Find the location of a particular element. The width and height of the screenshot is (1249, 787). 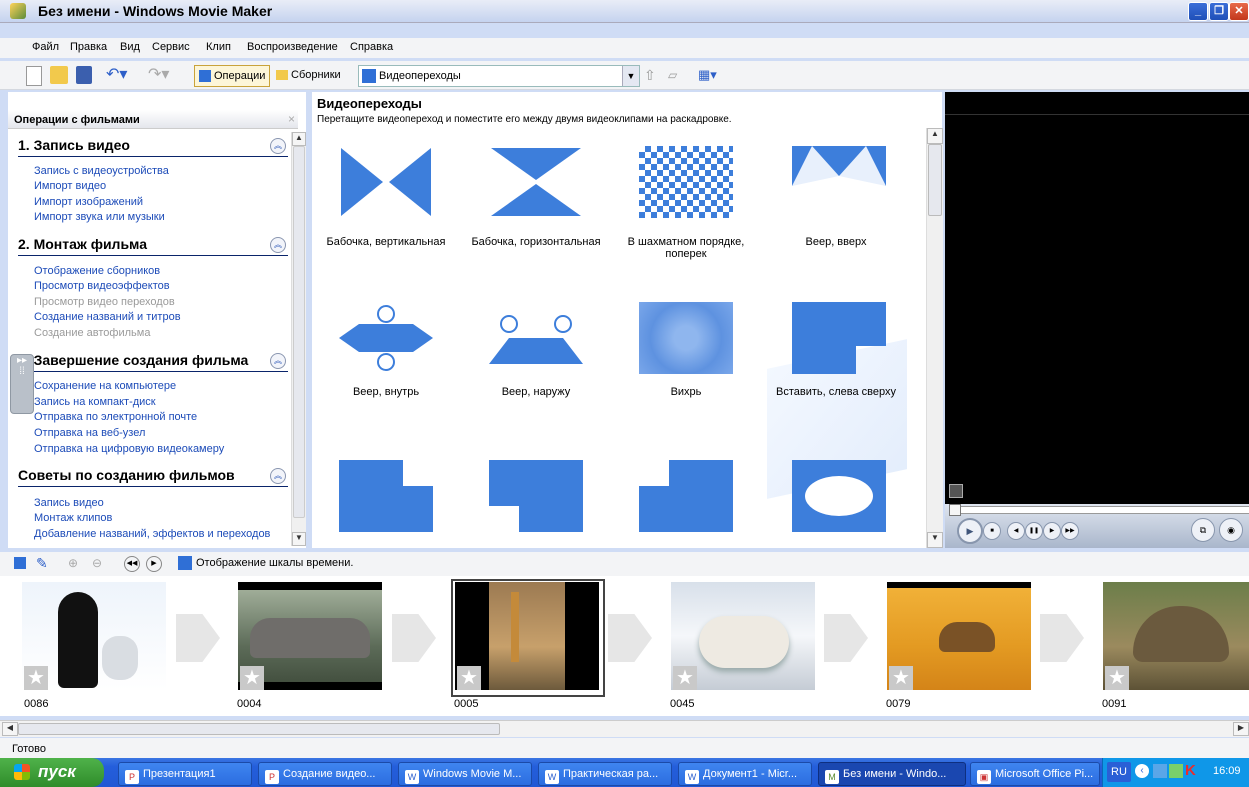

link-tip-capture: Запись видео is located at coordinates (69, 503).